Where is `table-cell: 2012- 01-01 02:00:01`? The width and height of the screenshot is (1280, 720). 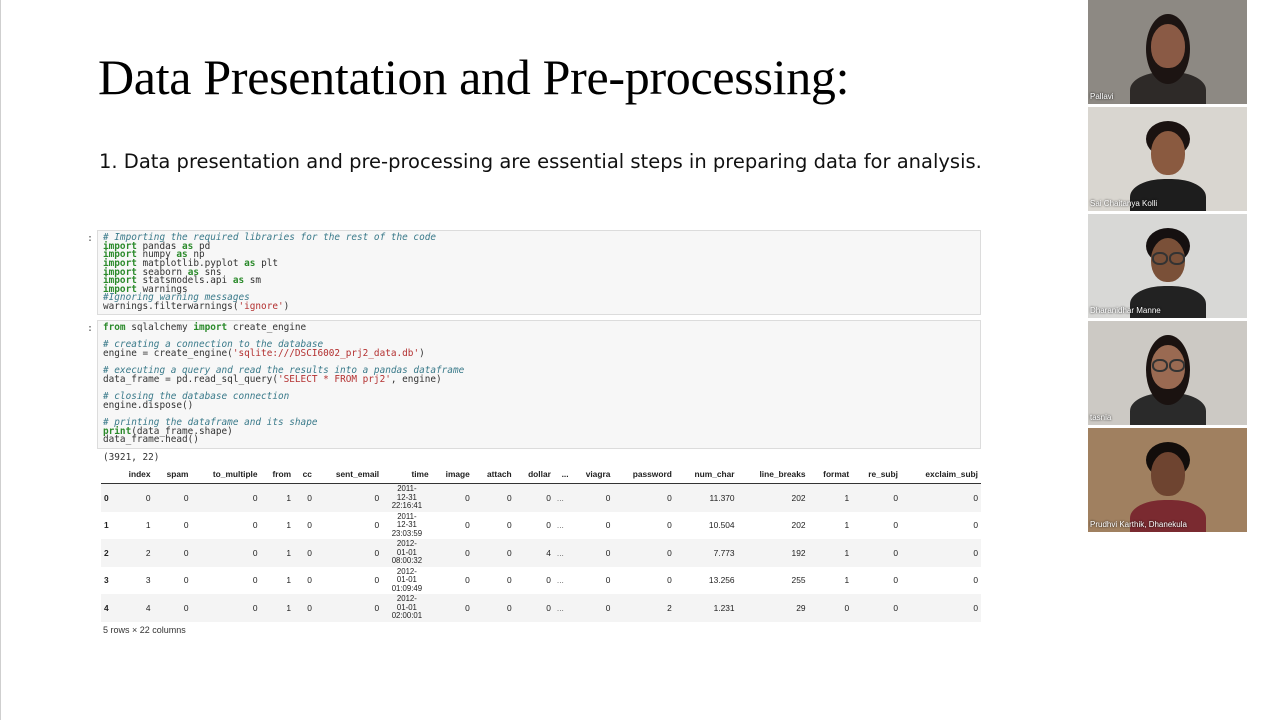 table-cell: 2012- 01-01 02:00:01 is located at coordinates (407, 607).